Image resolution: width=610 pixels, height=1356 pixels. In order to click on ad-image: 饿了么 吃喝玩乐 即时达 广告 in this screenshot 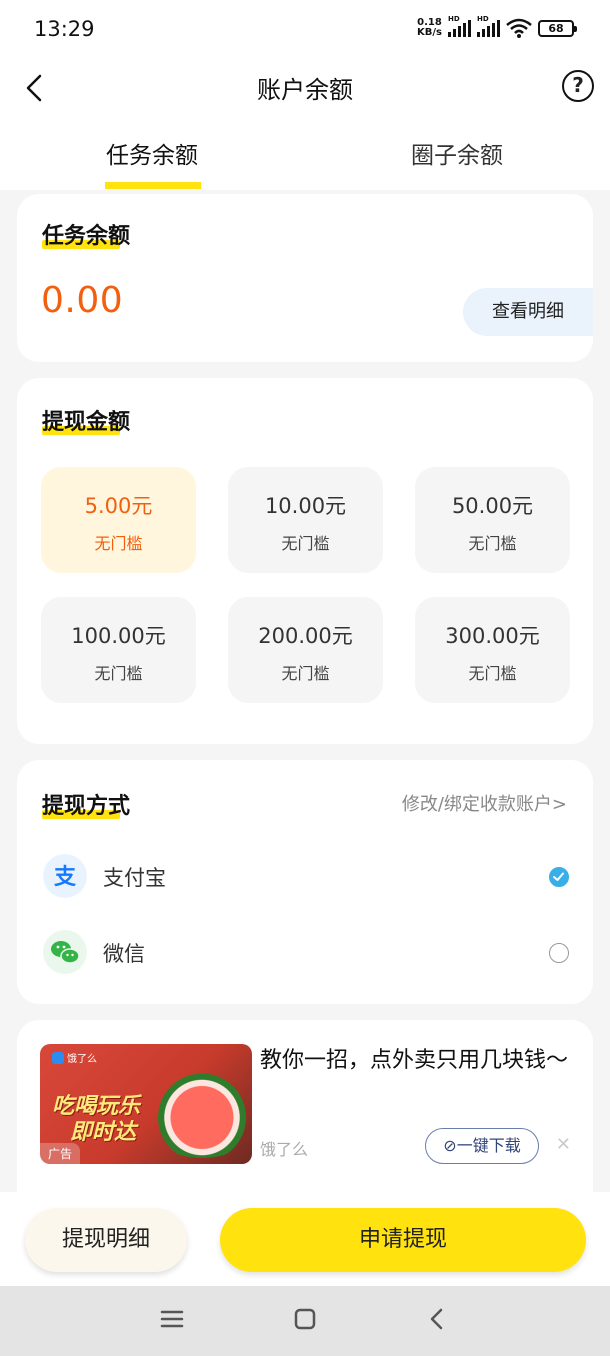, I will do `click(146, 1104)`.